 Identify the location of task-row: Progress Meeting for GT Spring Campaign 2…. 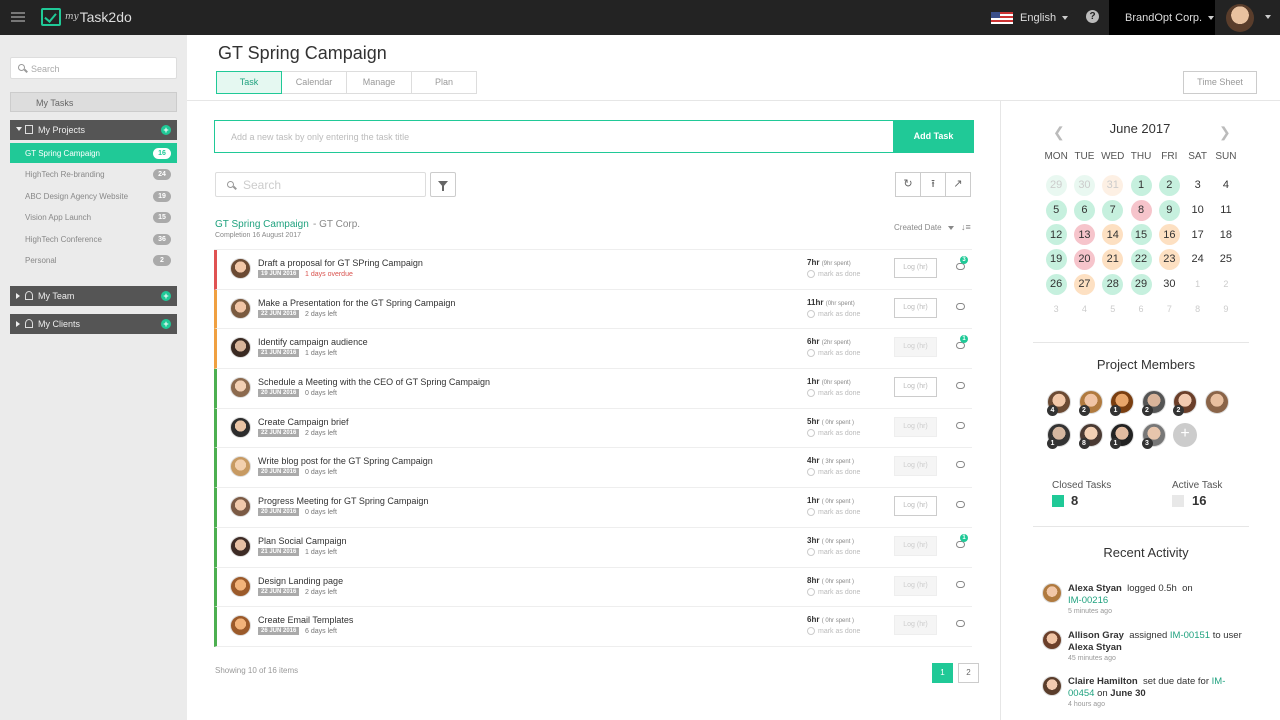
(593, 508).